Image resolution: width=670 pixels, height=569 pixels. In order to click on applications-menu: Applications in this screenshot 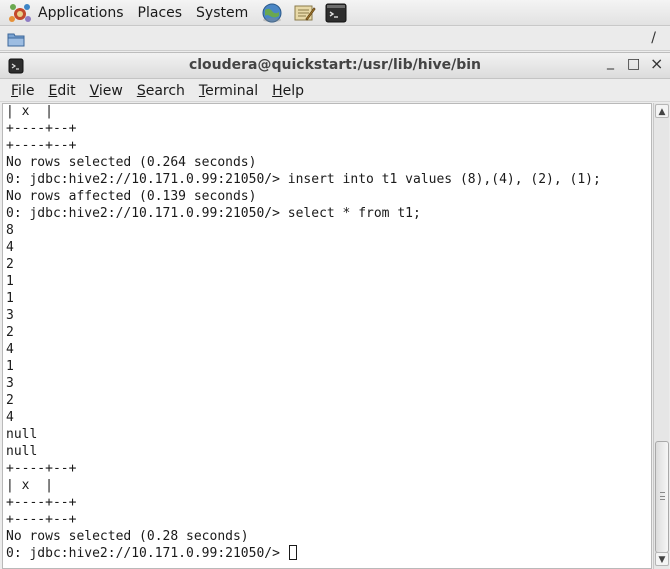, I will do `click(81, 13)`.